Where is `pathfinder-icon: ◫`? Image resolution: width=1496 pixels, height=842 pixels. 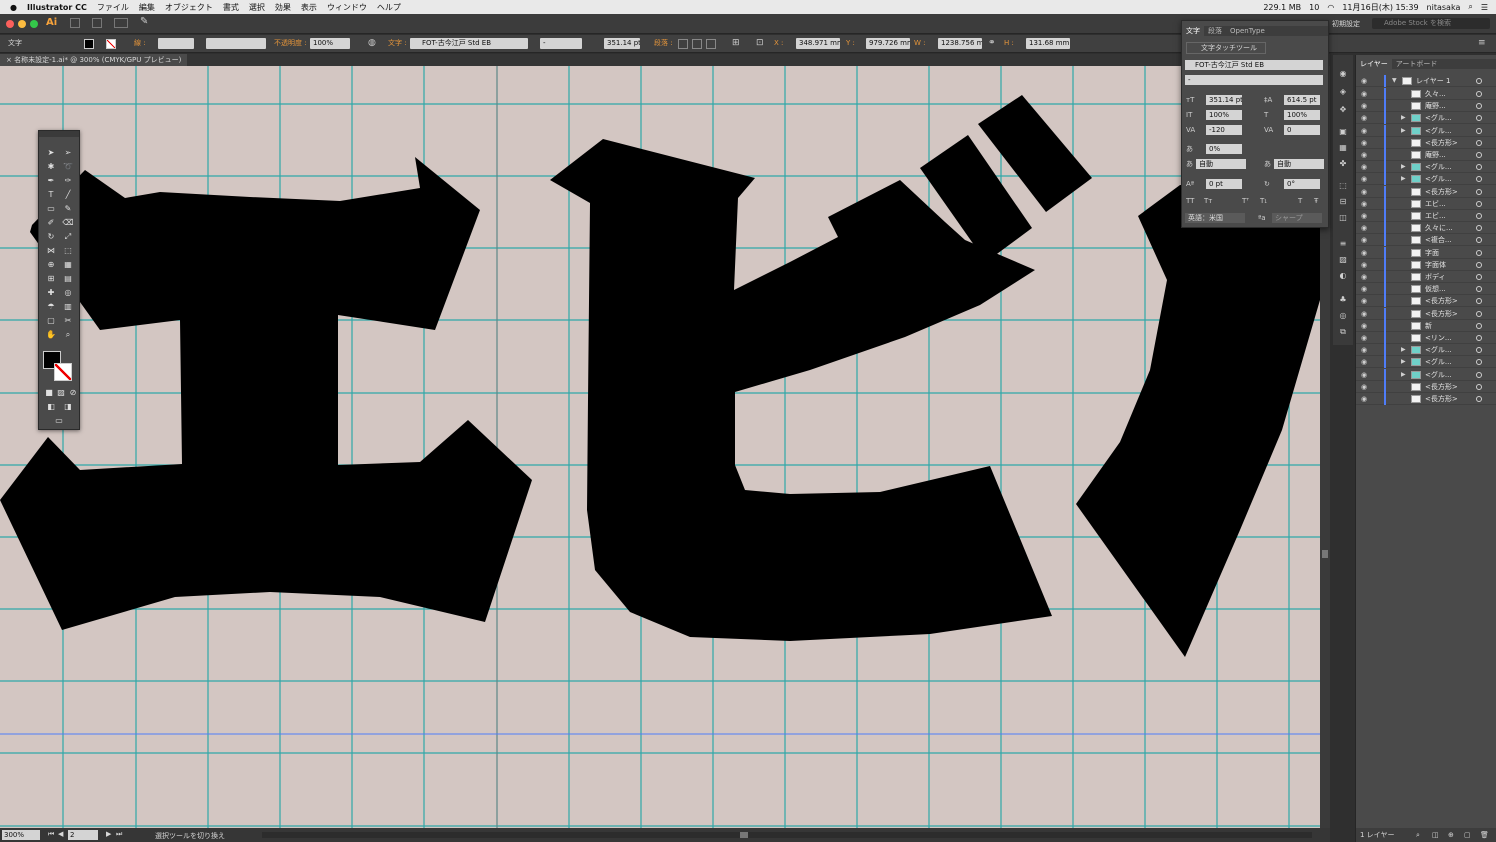 pathfinder-icon: ◫ is located at coordinates (1343, 217).